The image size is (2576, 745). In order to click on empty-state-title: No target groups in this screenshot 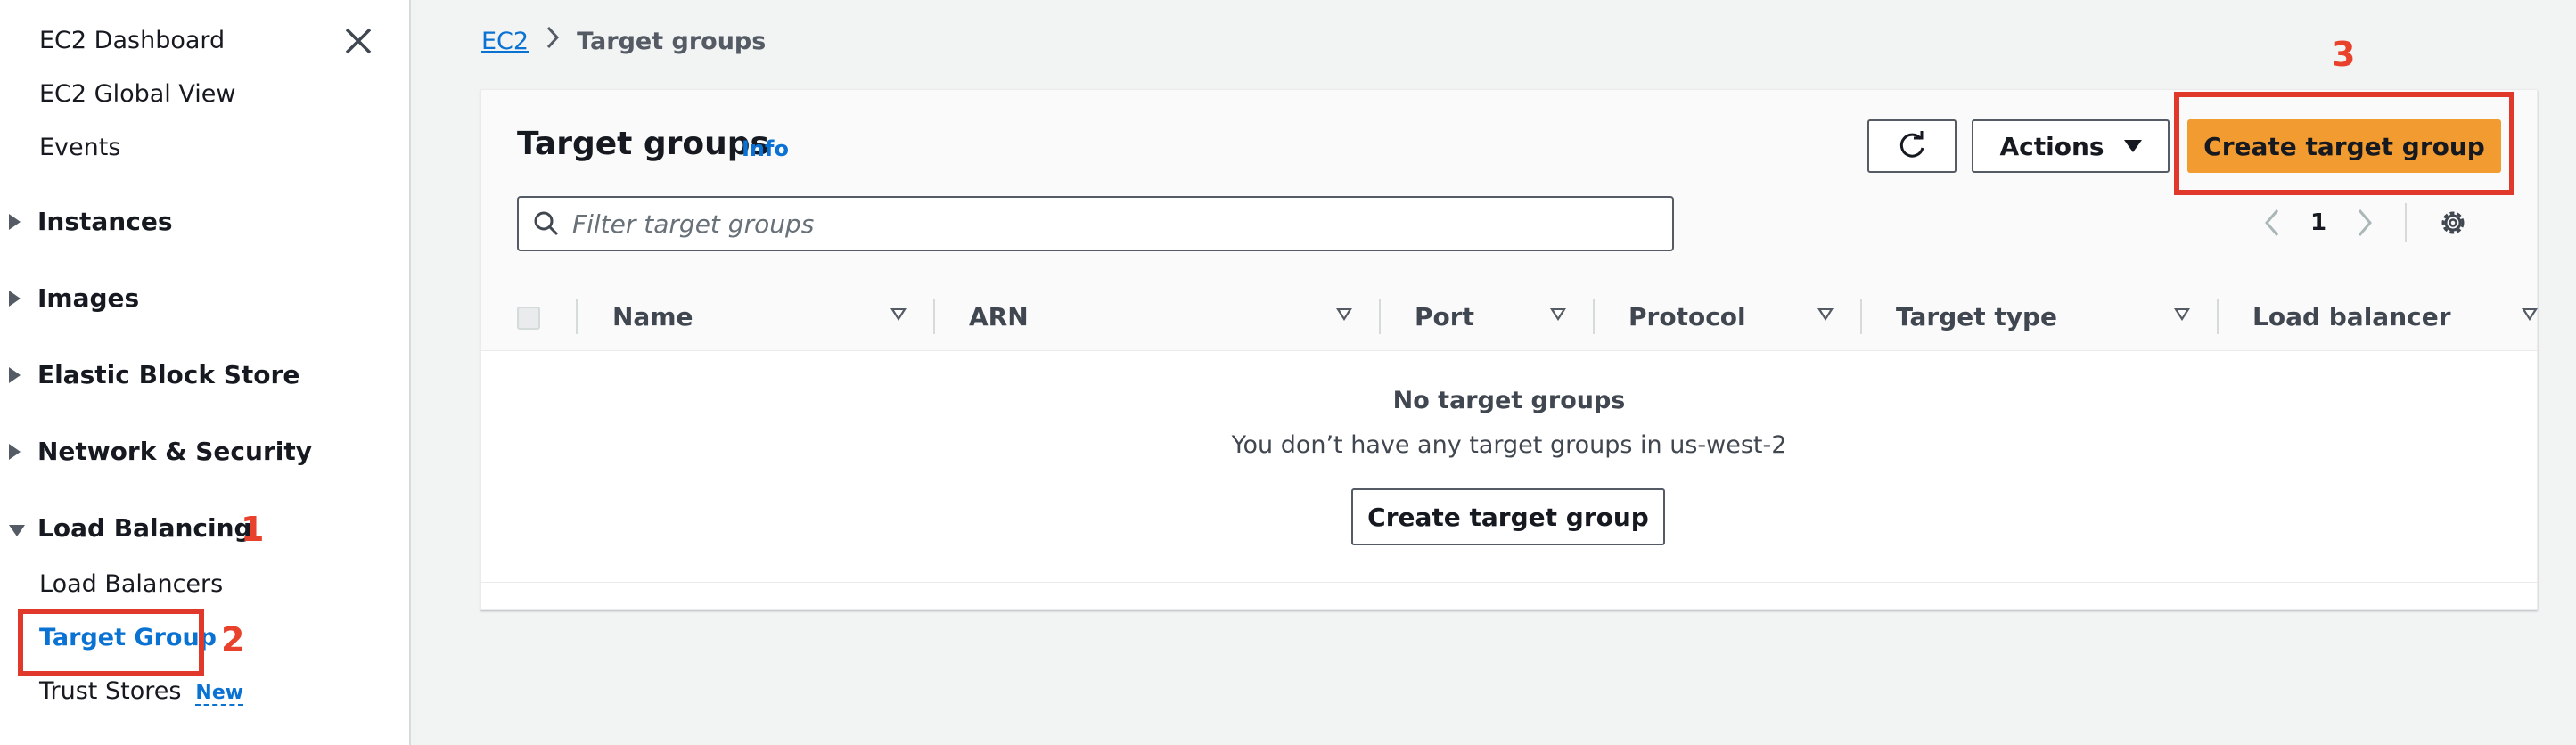, I will do `click(1509, 400)`.